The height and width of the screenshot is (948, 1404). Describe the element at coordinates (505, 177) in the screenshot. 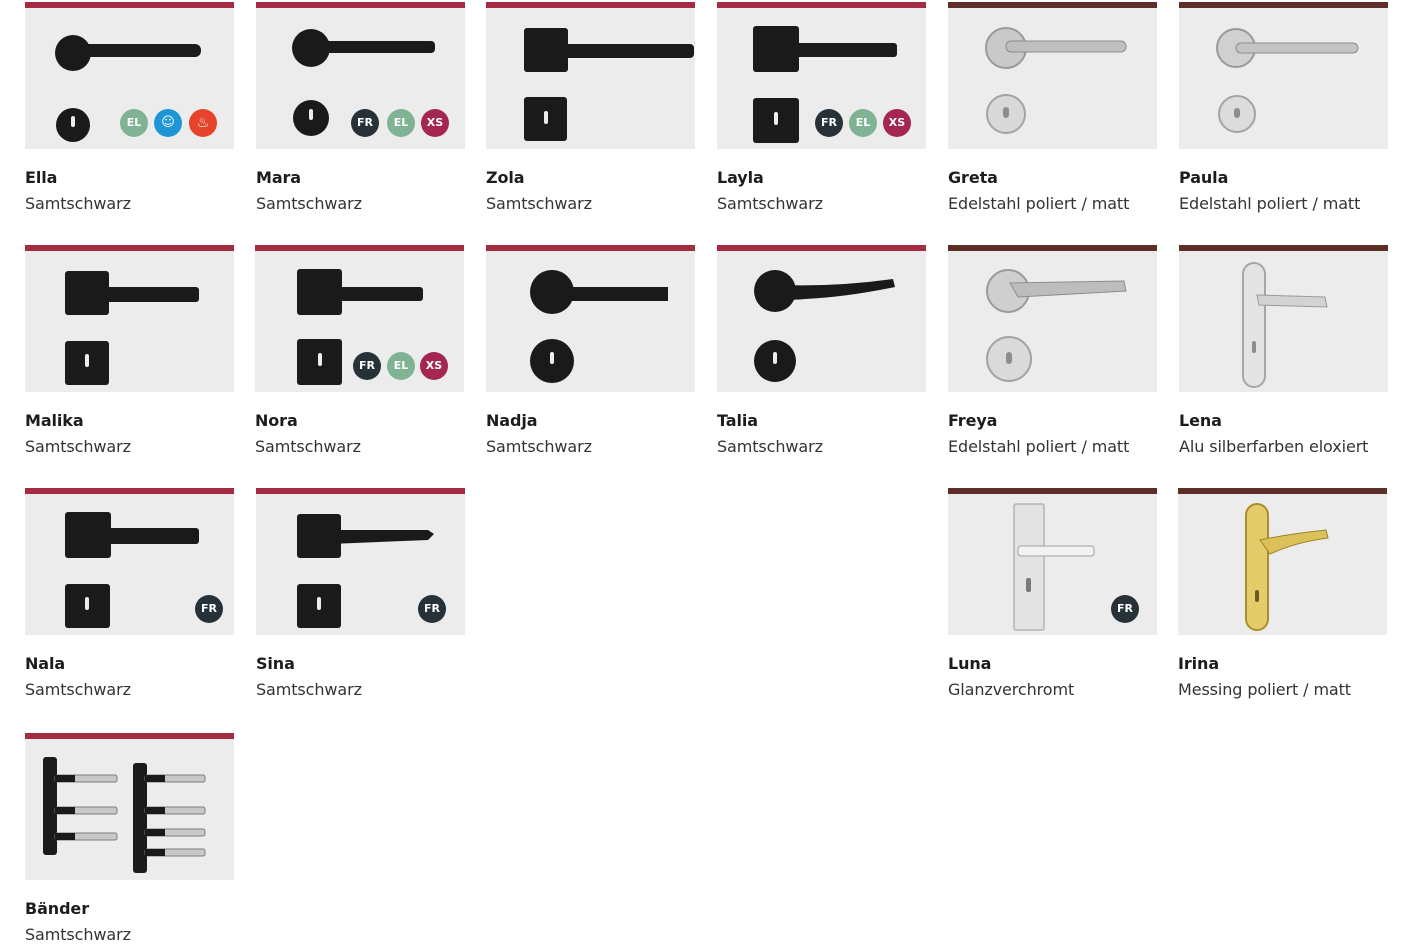

I see `product-name: Zola` at that location.